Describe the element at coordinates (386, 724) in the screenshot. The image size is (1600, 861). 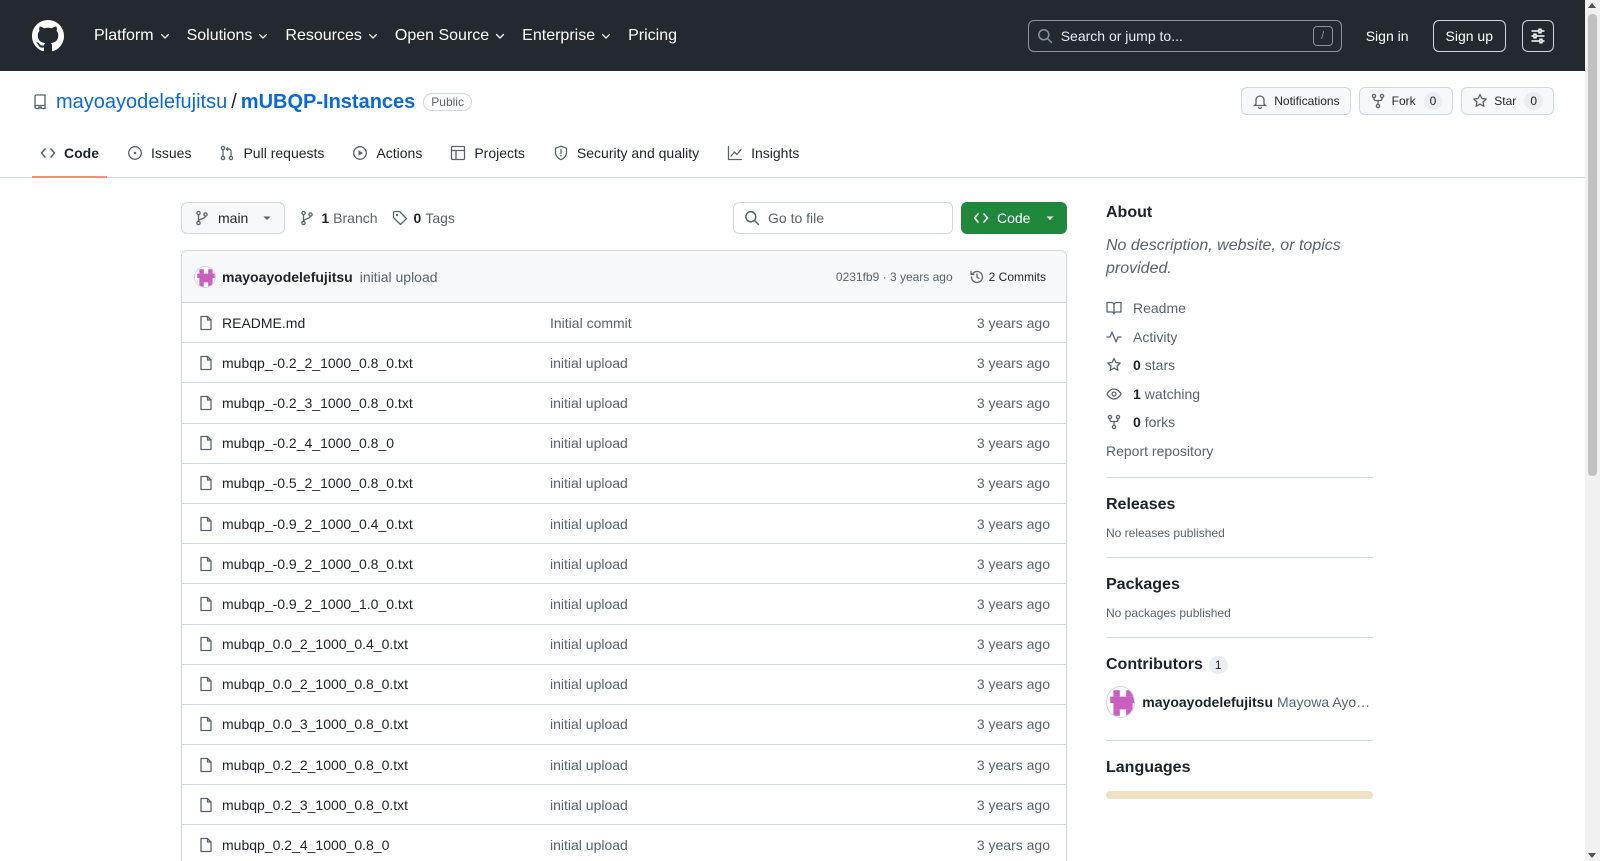
I see `file-name-link: mubqp_0.0_3_1000_0.8_0.txt` at that location.